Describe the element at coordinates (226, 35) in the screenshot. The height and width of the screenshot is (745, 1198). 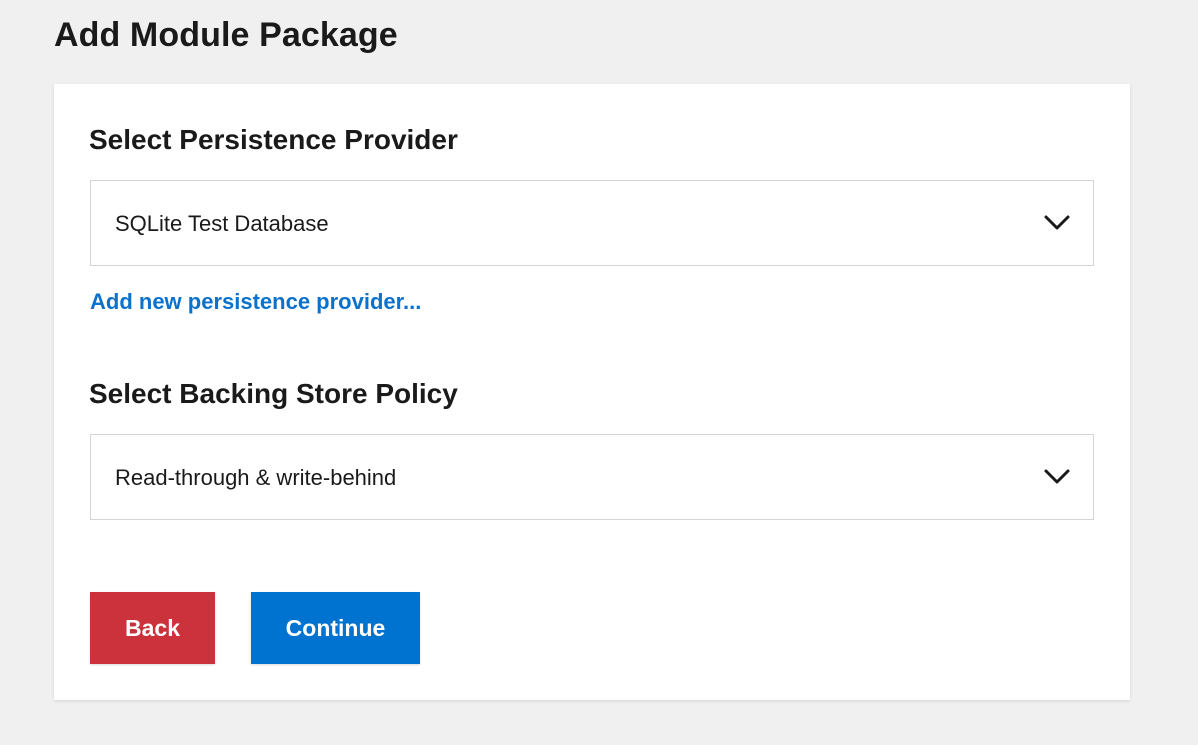
I see `page-title: Add Module Package` at that location.